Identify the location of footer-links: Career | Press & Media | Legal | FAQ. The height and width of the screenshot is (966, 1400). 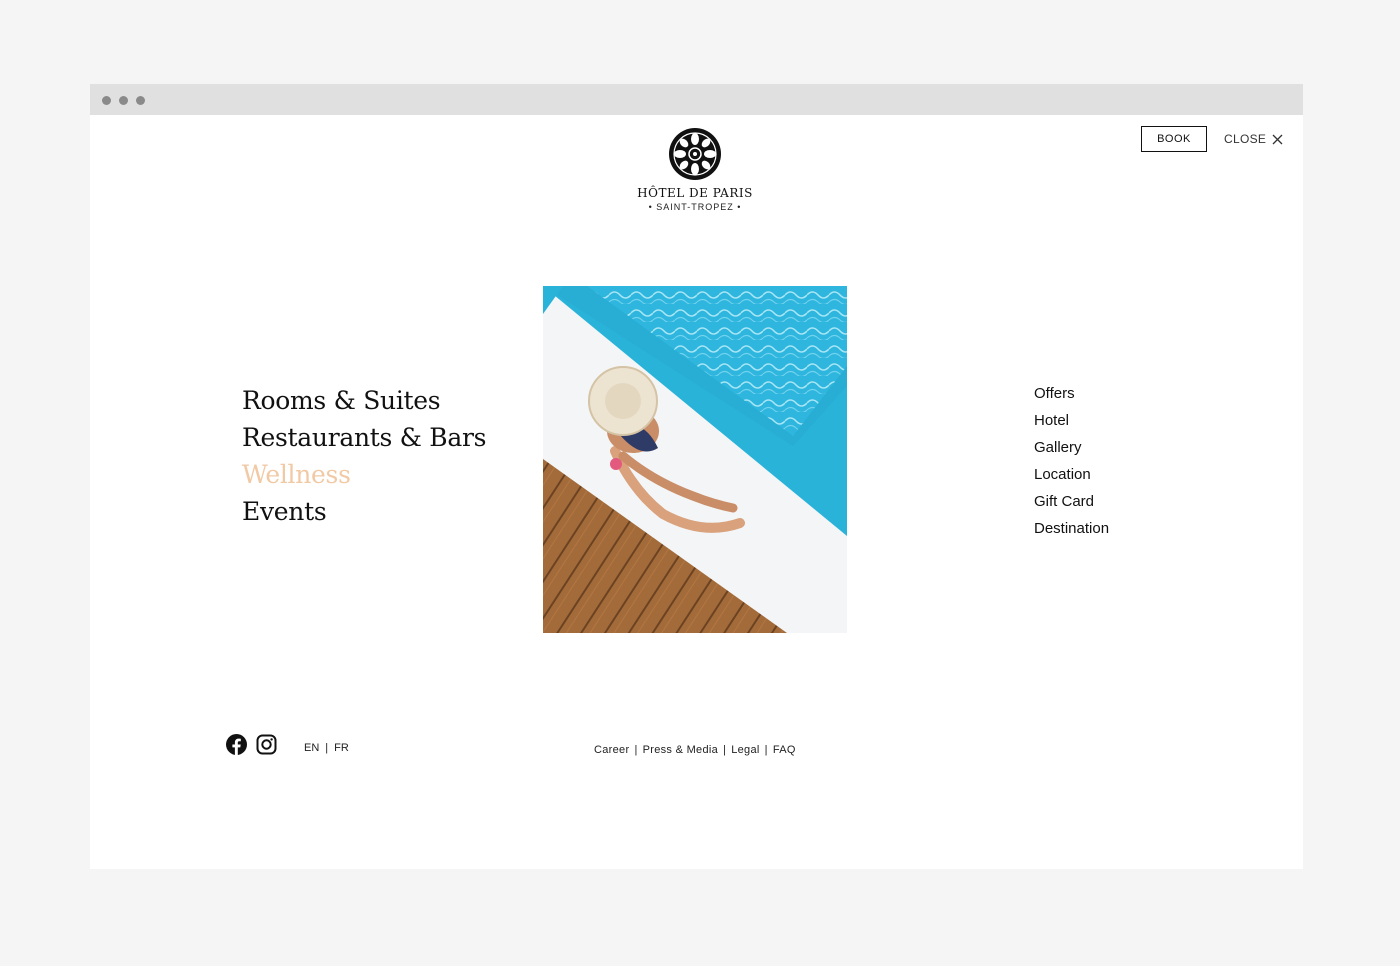
(695, 750).